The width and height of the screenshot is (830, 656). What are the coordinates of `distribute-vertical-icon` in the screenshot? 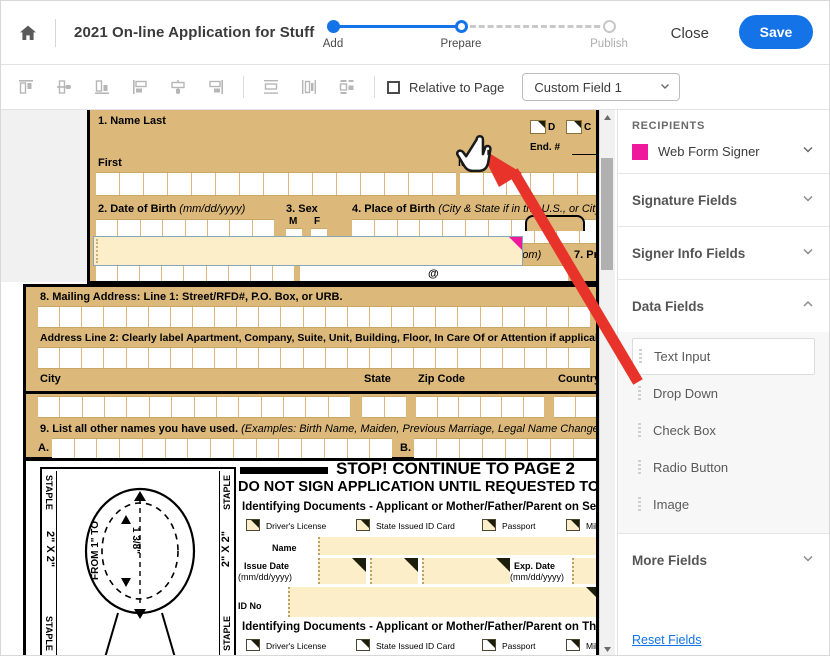 It's located at (271, 87).